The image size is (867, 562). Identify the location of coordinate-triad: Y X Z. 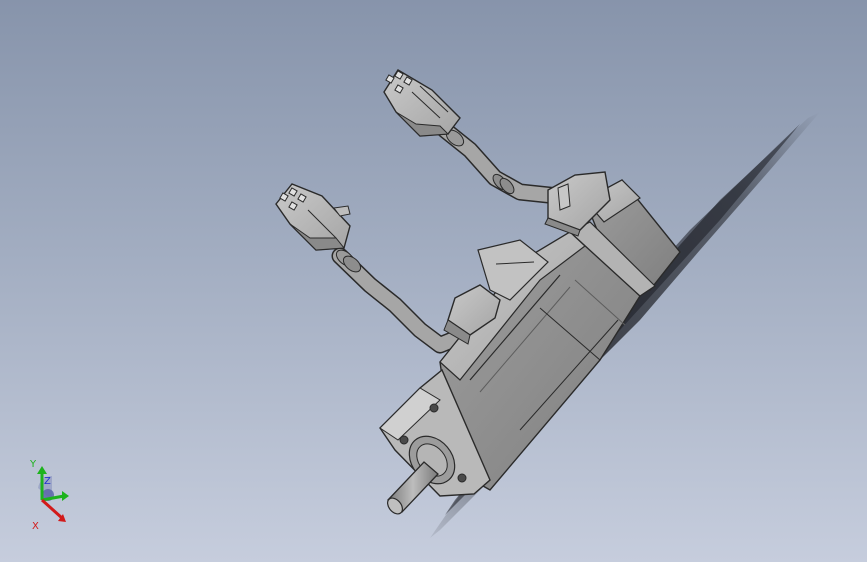
(49, 495).